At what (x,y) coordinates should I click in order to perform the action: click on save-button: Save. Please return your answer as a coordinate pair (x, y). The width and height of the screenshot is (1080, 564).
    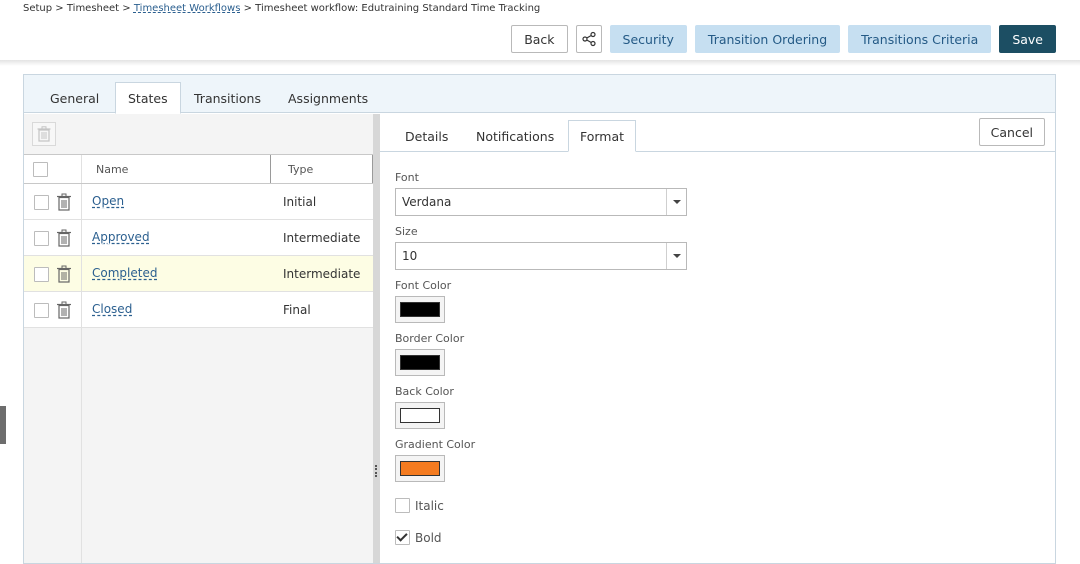
    Looking at the image, I should click on (1027, 39).